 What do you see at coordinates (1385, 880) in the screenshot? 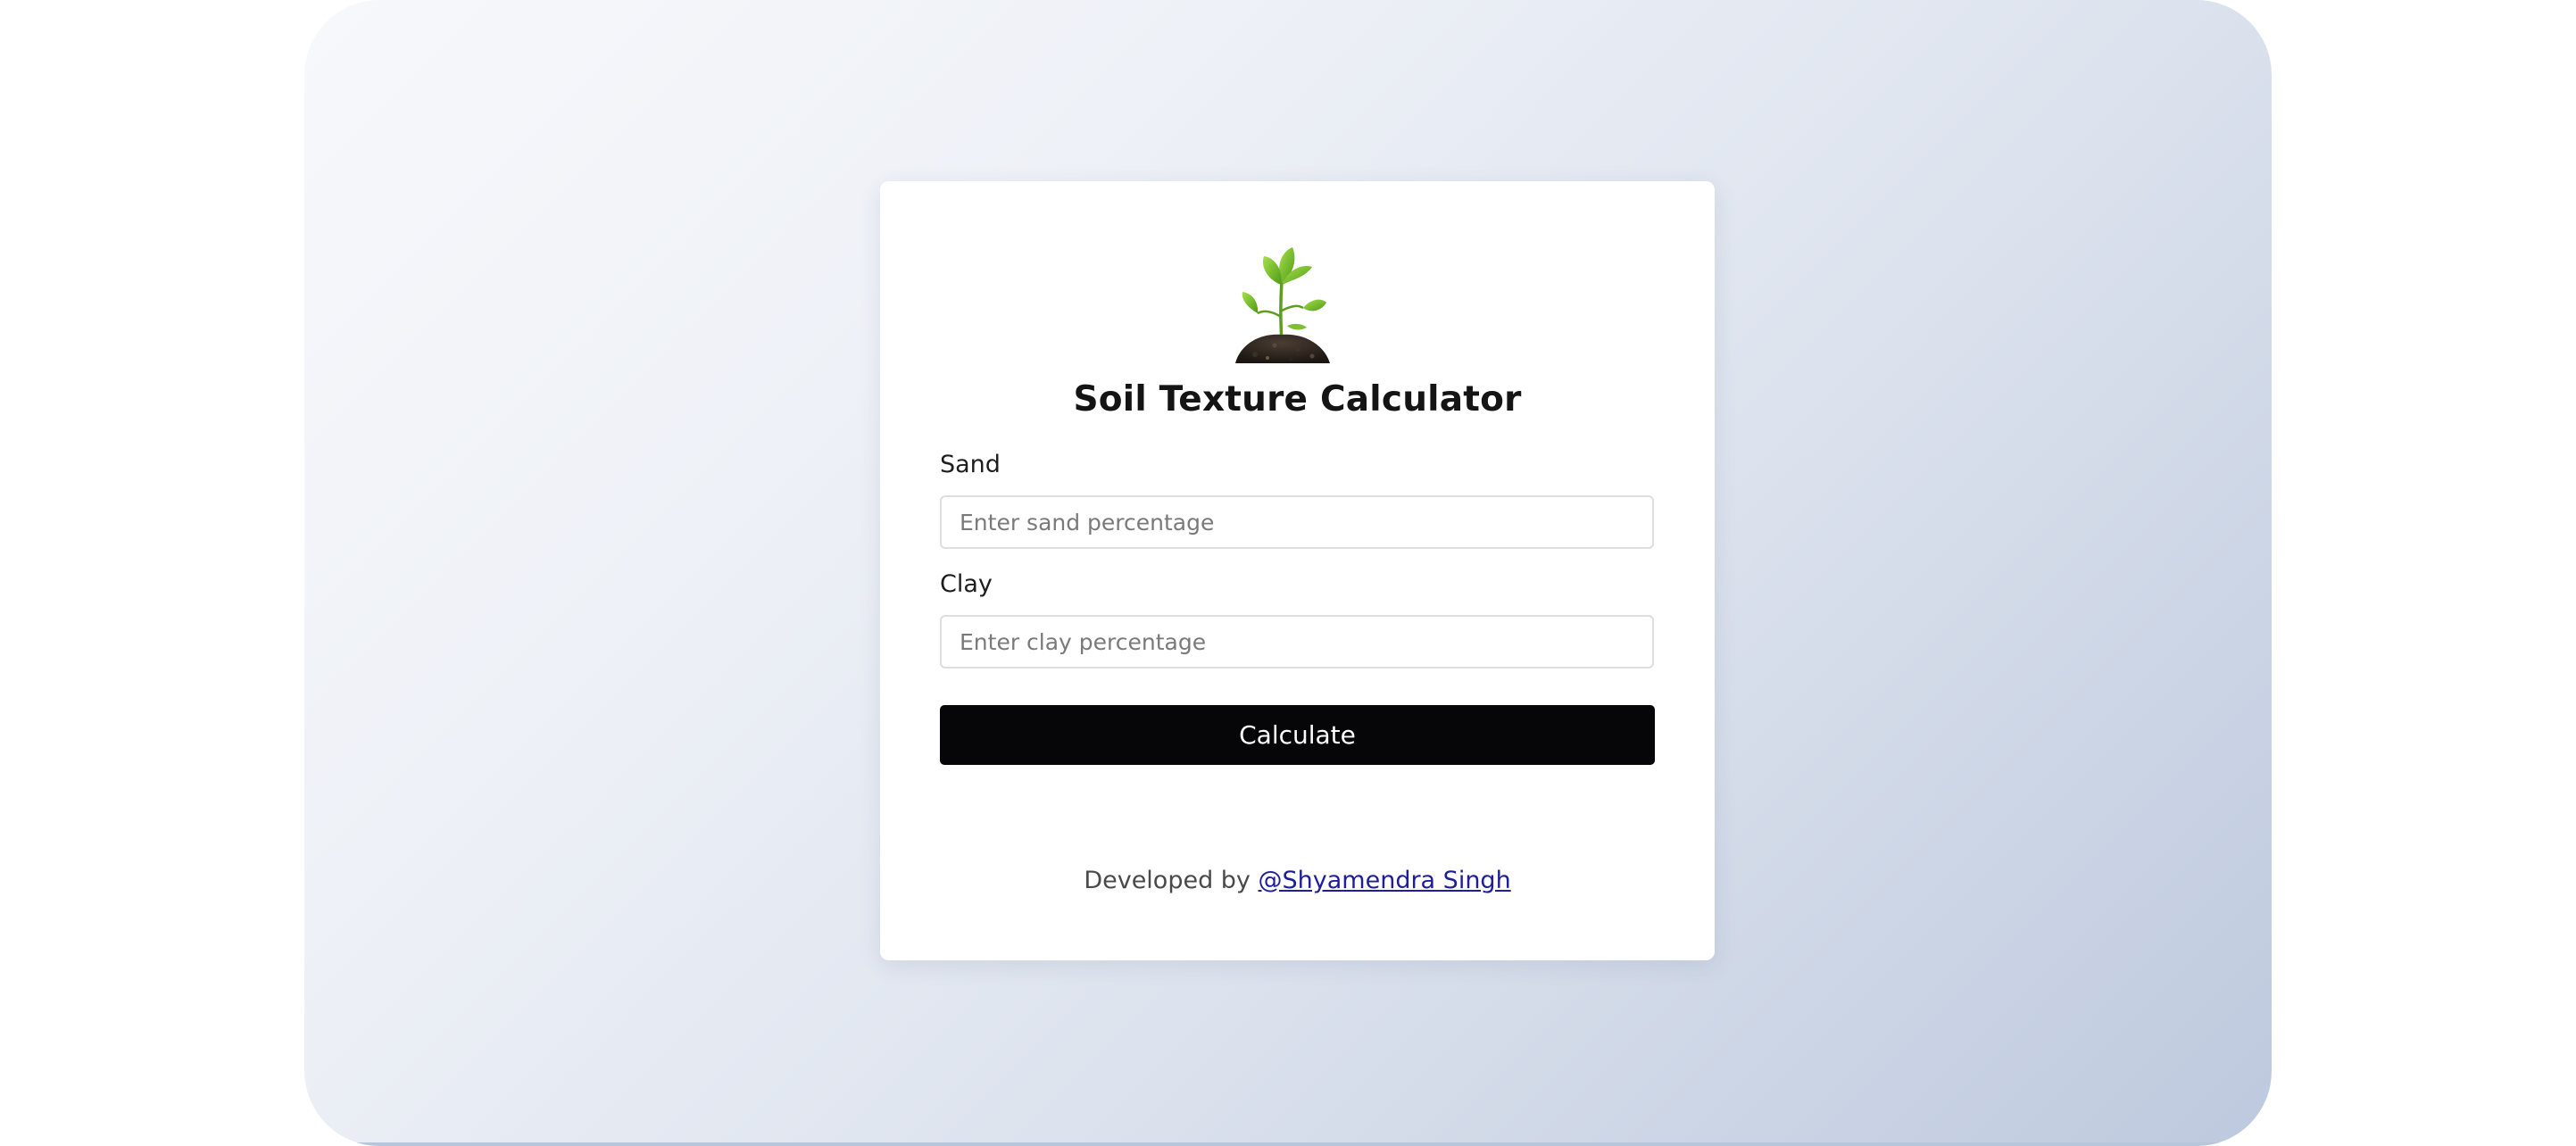
I see `author-link: @Shyamendra Singh` at bounding box center [1385, 880].